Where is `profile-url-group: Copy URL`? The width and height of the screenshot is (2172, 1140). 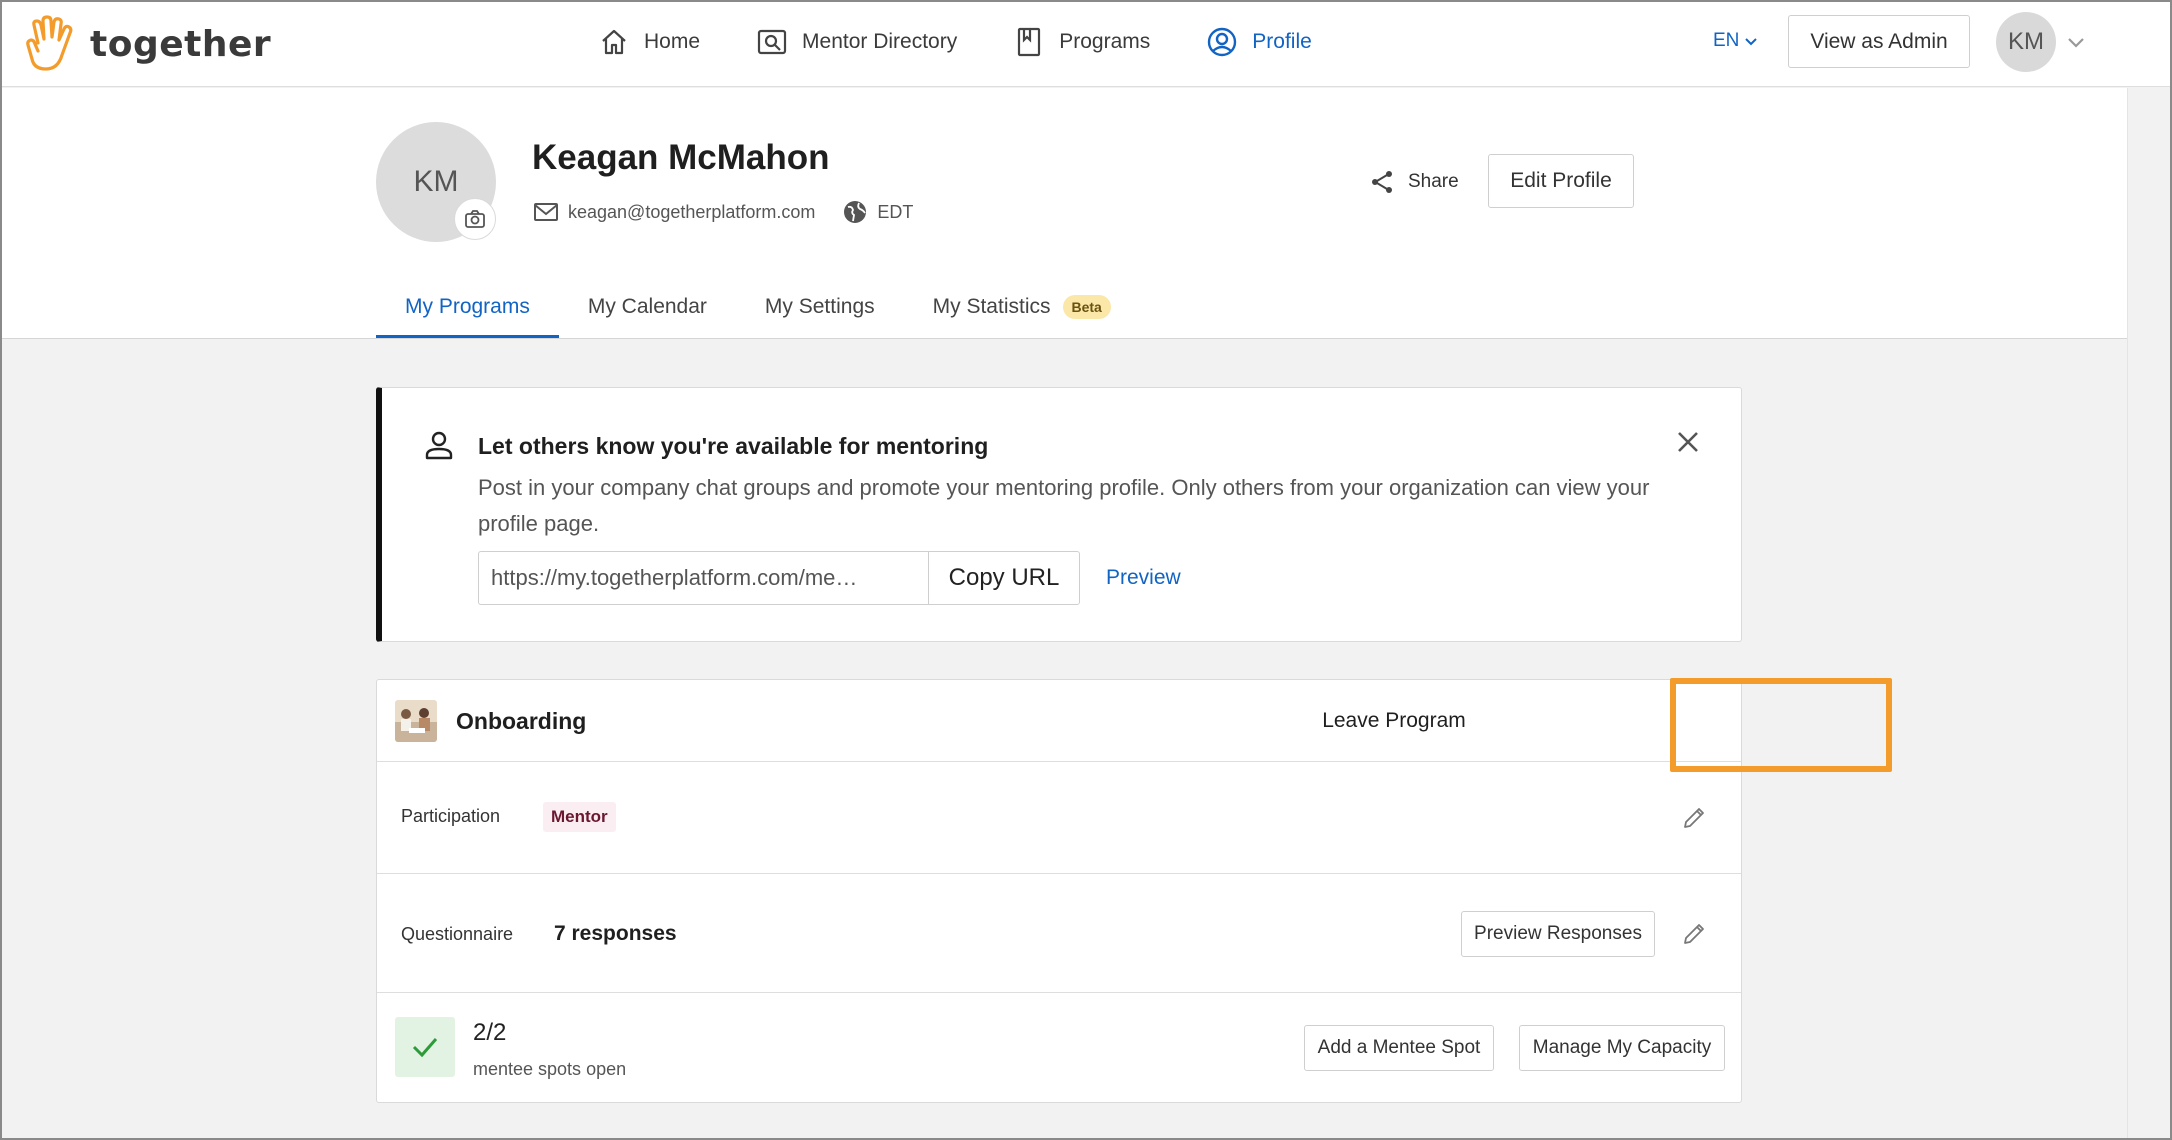 profile-url-group: Copy URL is located at coordinates (779, 578).